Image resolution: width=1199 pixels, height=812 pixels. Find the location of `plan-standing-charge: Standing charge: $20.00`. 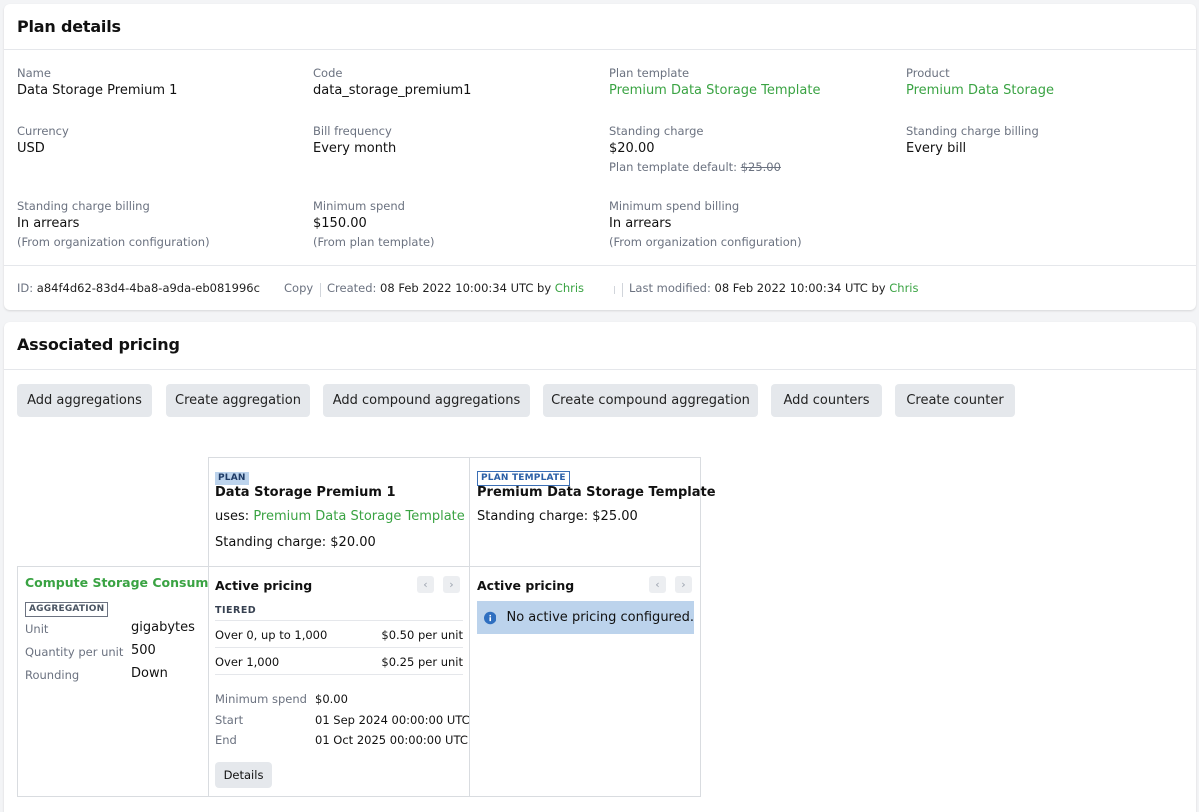

plan-standing-charge: Standing charge: $20.00 is located at coordinates (295, 542).